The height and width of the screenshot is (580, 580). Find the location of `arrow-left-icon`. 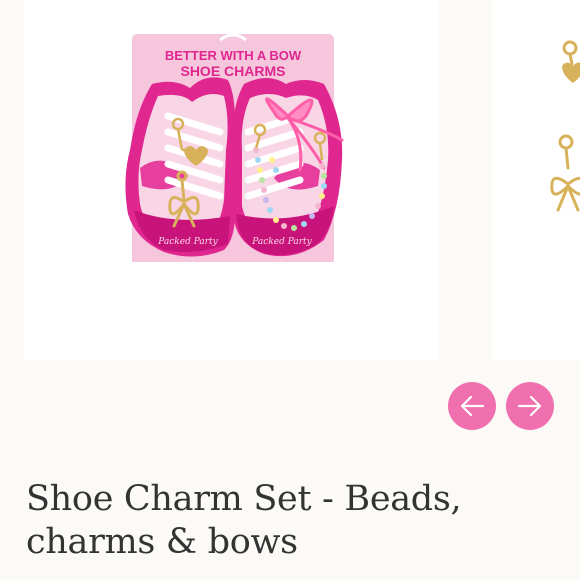

arrow-left-icon is located at coordinates (472, 406).